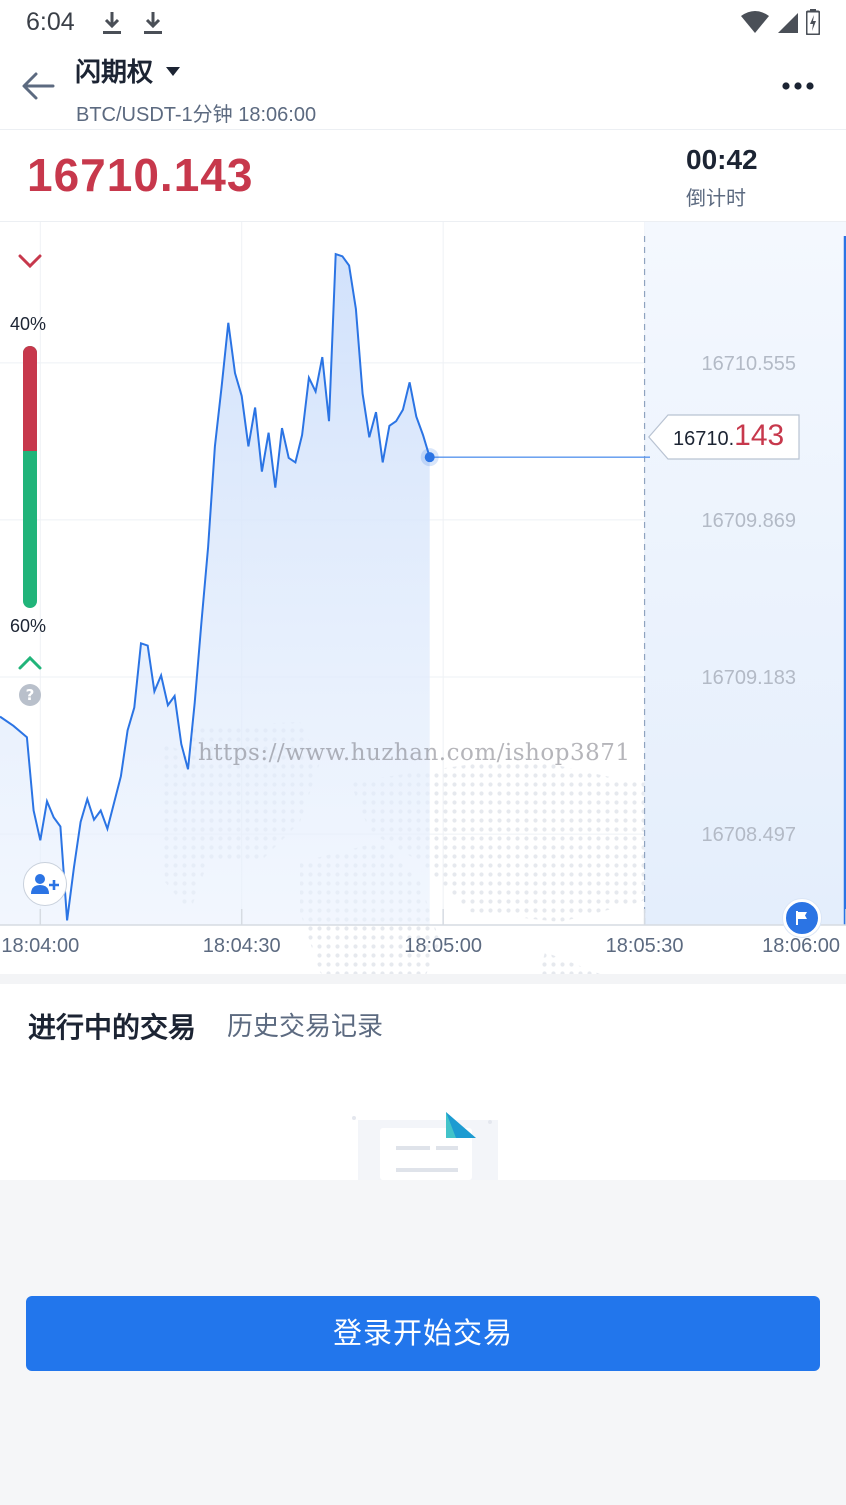 Image resolution: width=846 pixels, height=1505 pixels. Describe the element at coordinates (30, 663) in the screenshot. I see `chevron-up-icon` at that location.